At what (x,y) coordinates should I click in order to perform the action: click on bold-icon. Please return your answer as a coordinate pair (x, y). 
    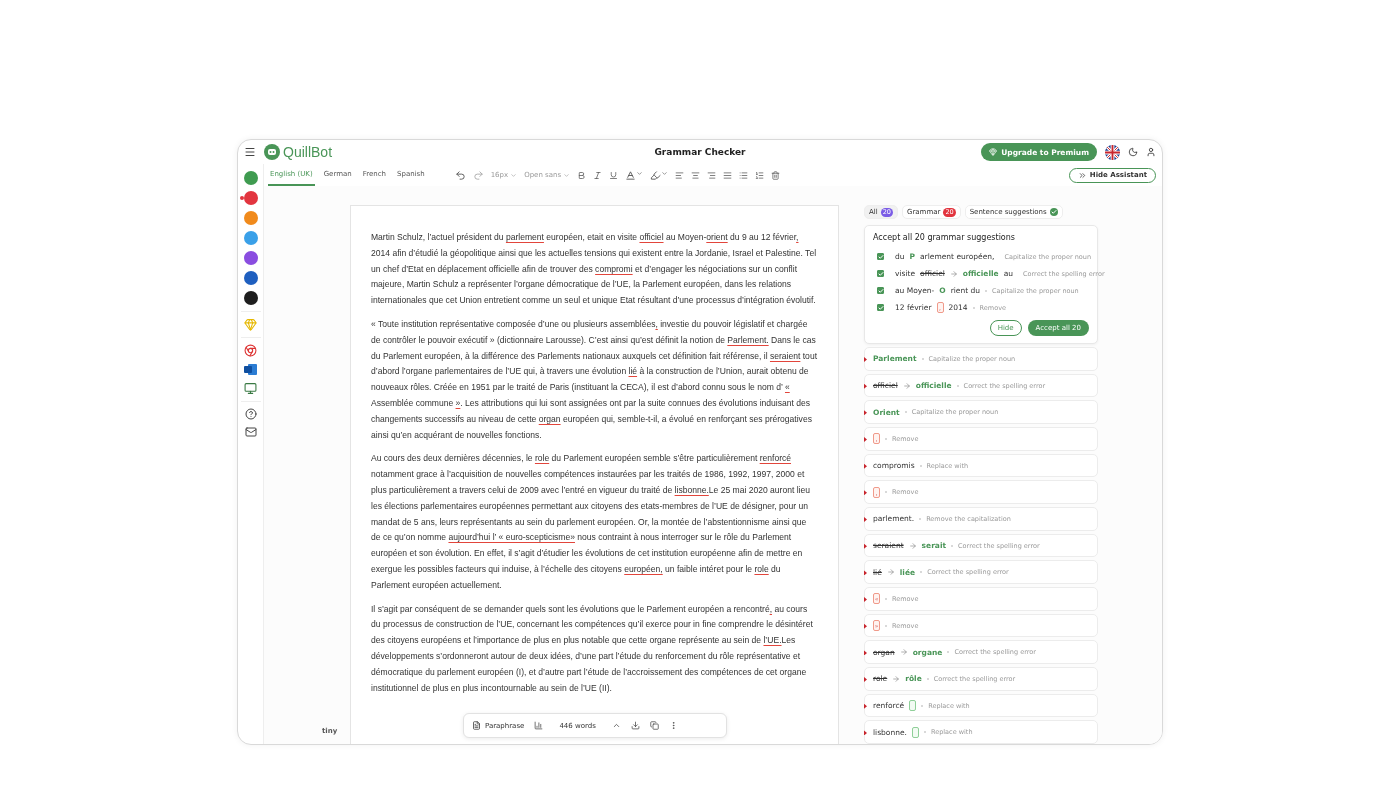
    Looking at the image, I should click on (582, 175).